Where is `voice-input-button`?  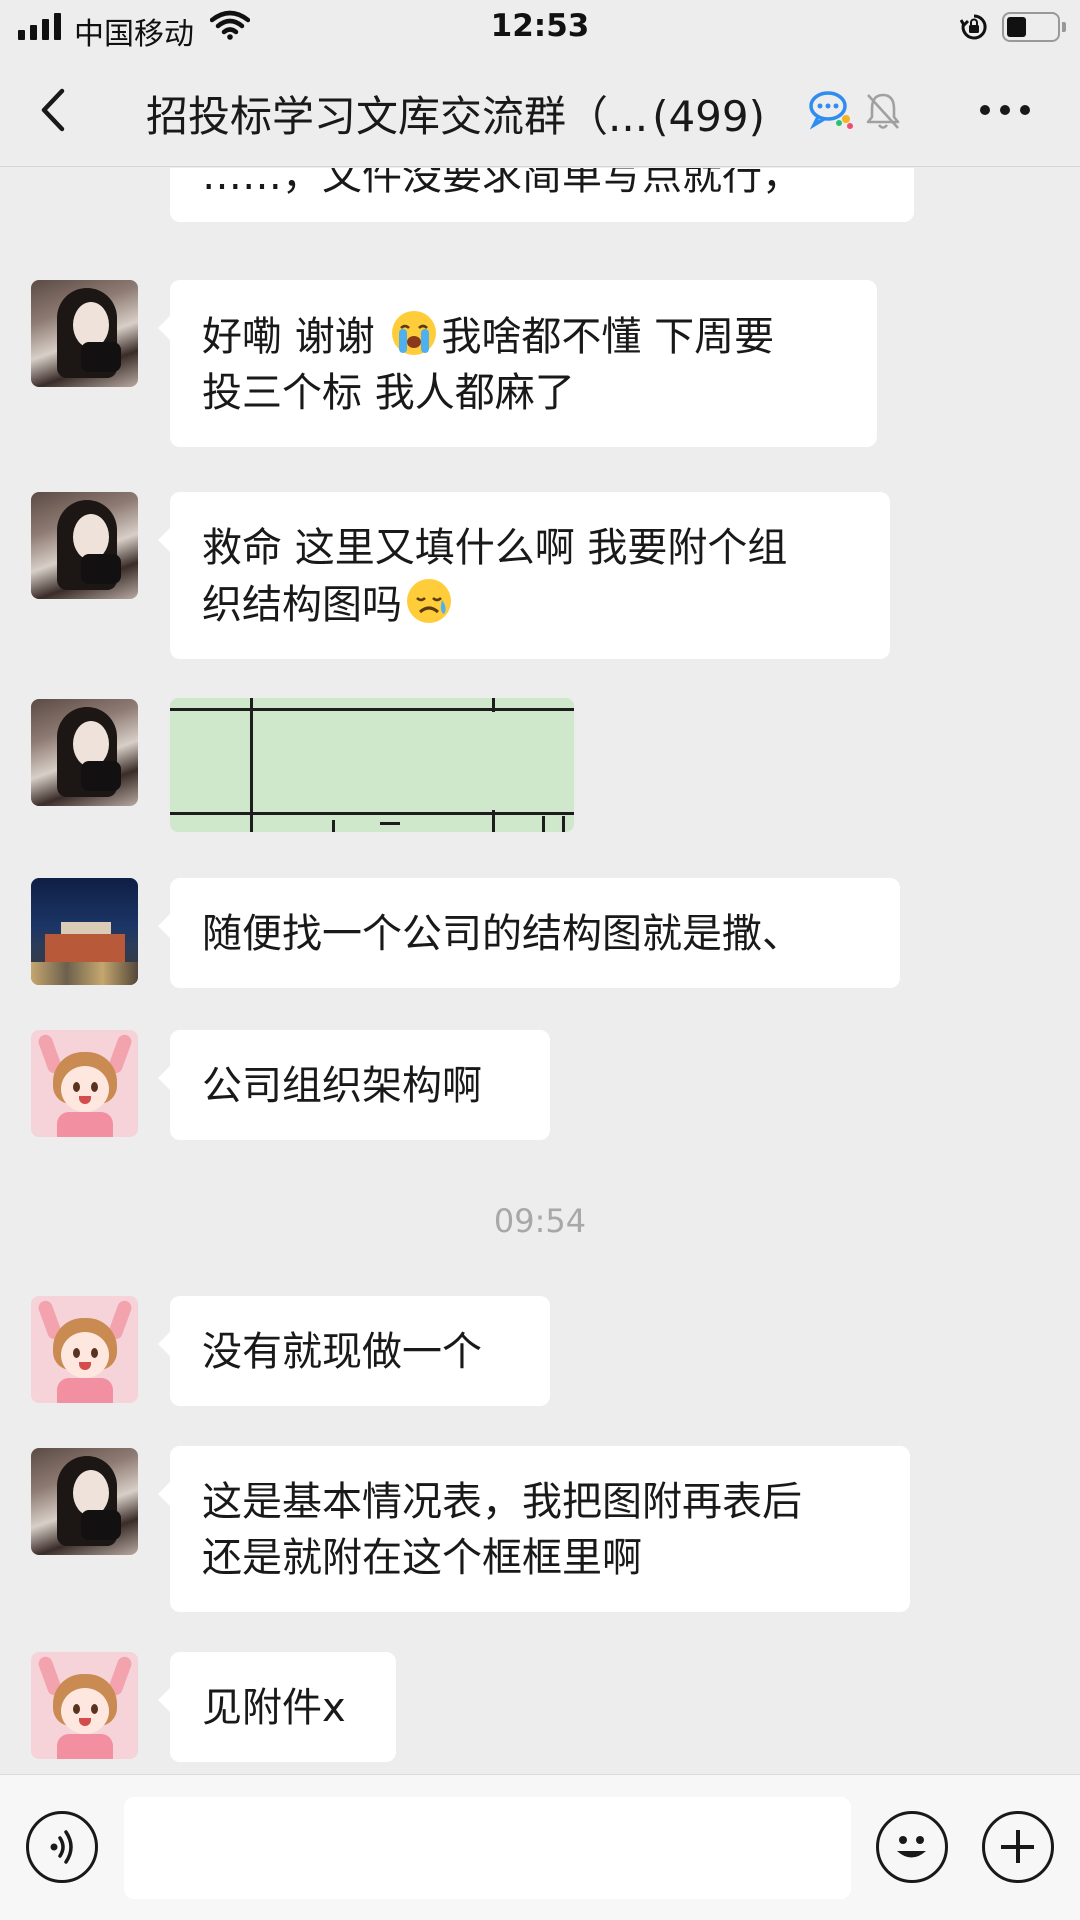 voice-input-button is located at coordinates (62, 1847).